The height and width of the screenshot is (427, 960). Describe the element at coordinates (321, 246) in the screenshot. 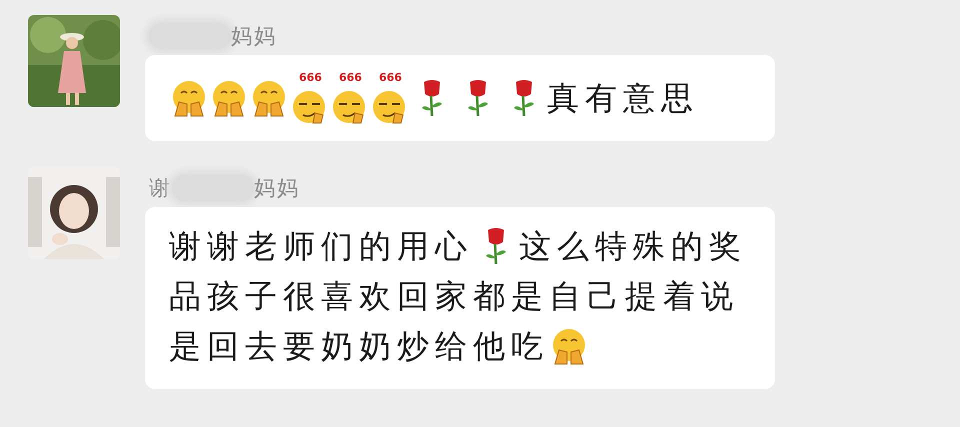

I see `message-text: 谢谢老师们的用心` at that location.